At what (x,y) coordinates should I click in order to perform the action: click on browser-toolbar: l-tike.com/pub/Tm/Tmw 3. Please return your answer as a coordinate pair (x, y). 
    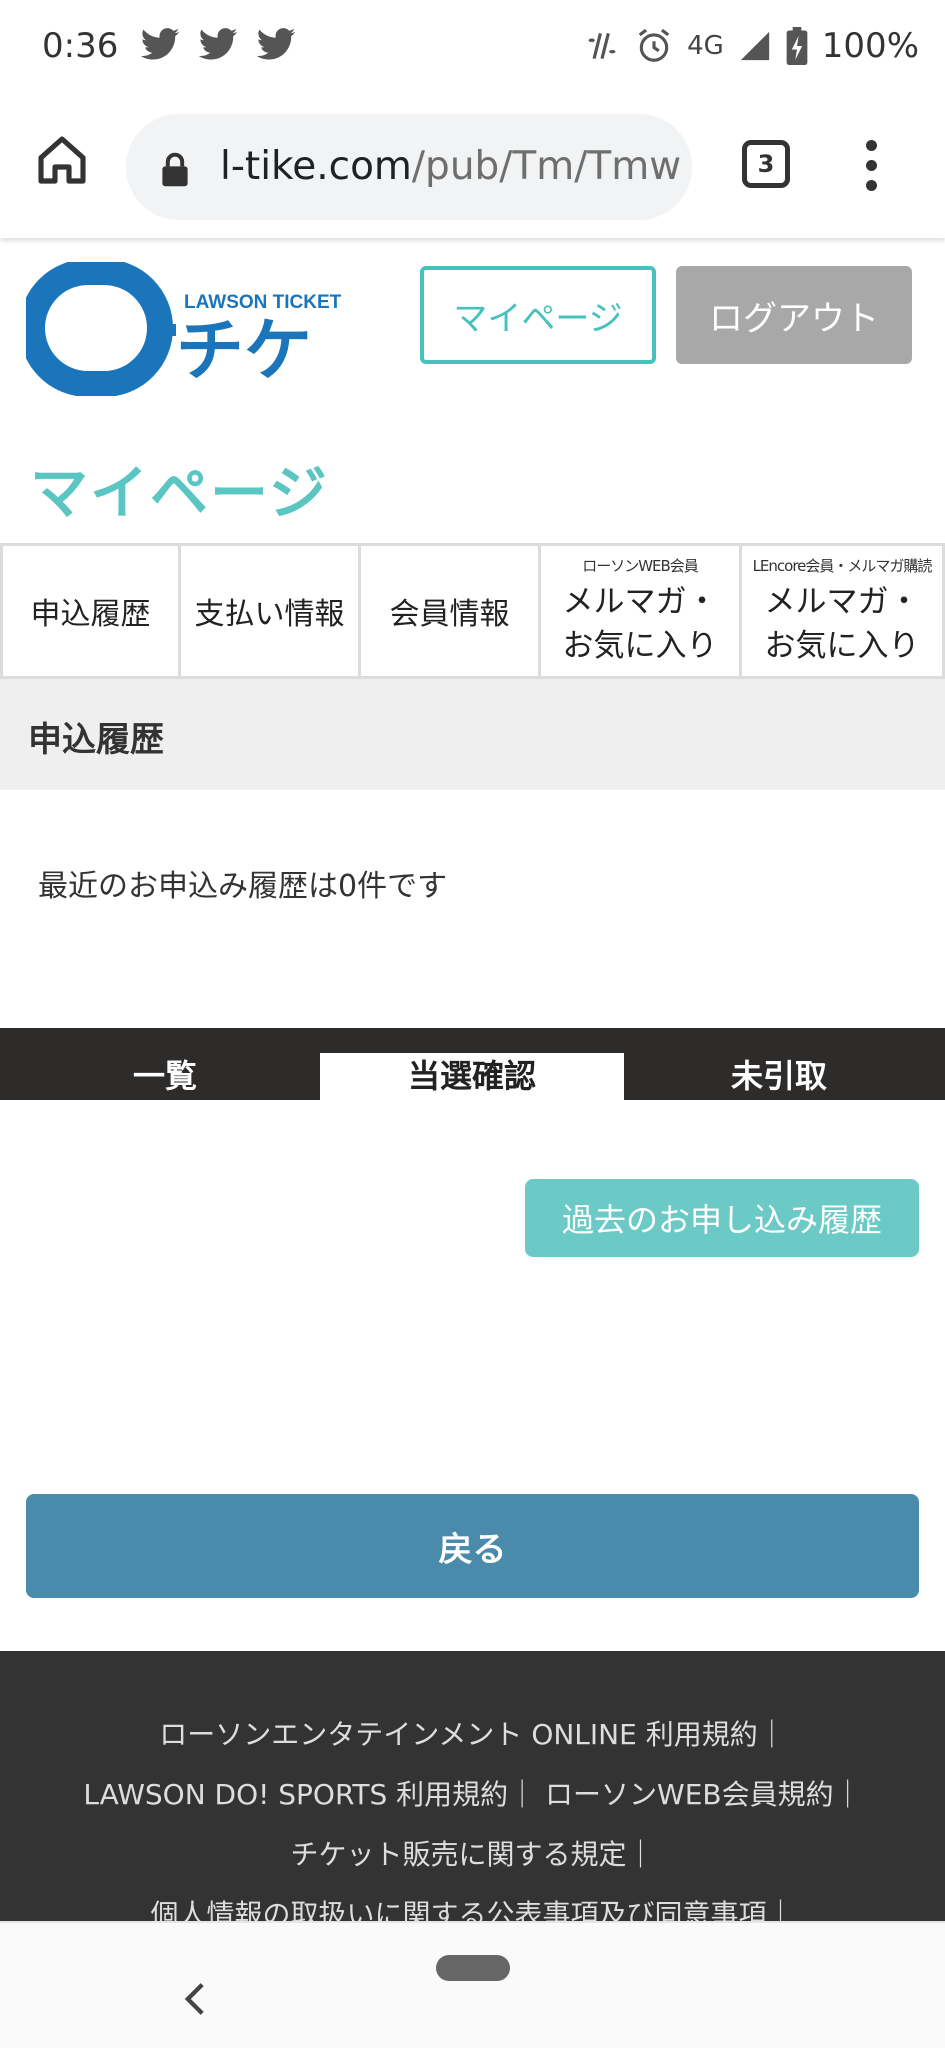
    Looking at the image, I should click on (472, 167).